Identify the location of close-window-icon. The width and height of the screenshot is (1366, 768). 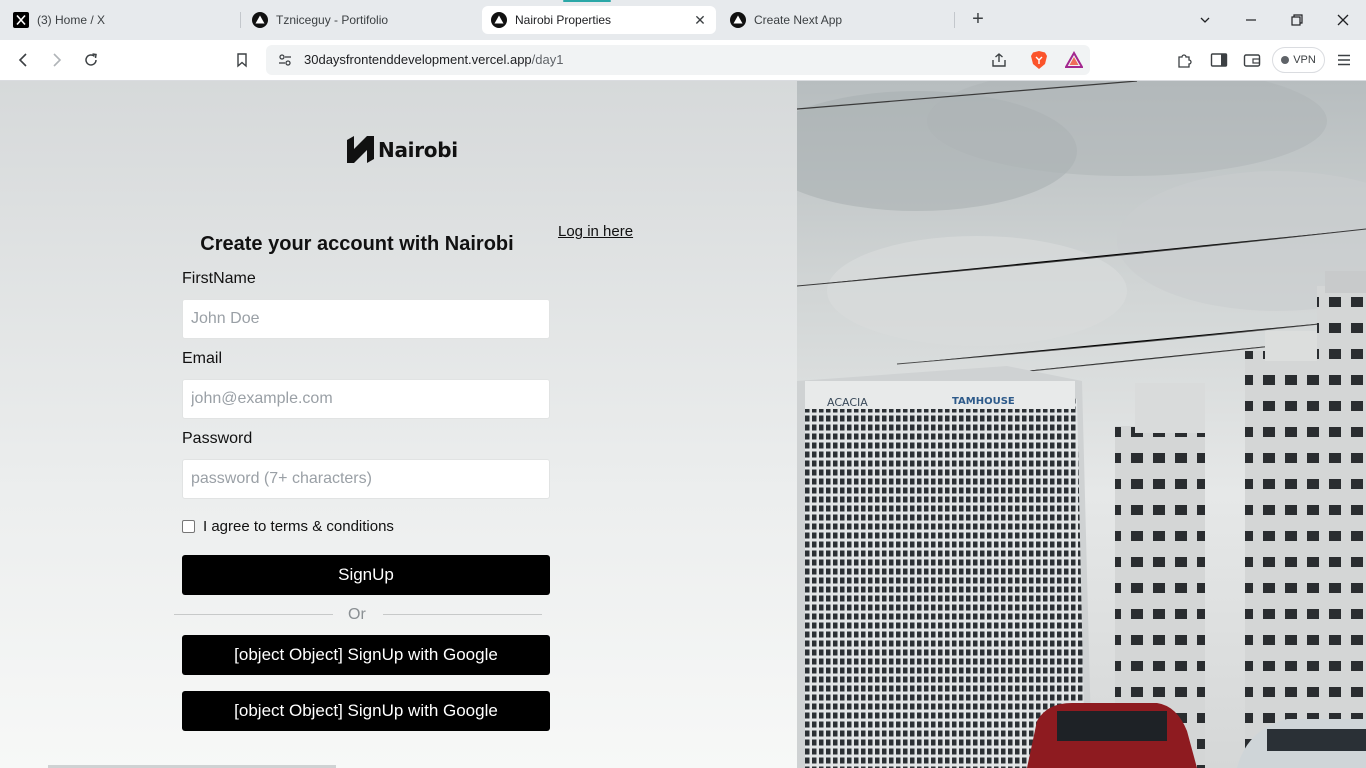
(1343, 20).